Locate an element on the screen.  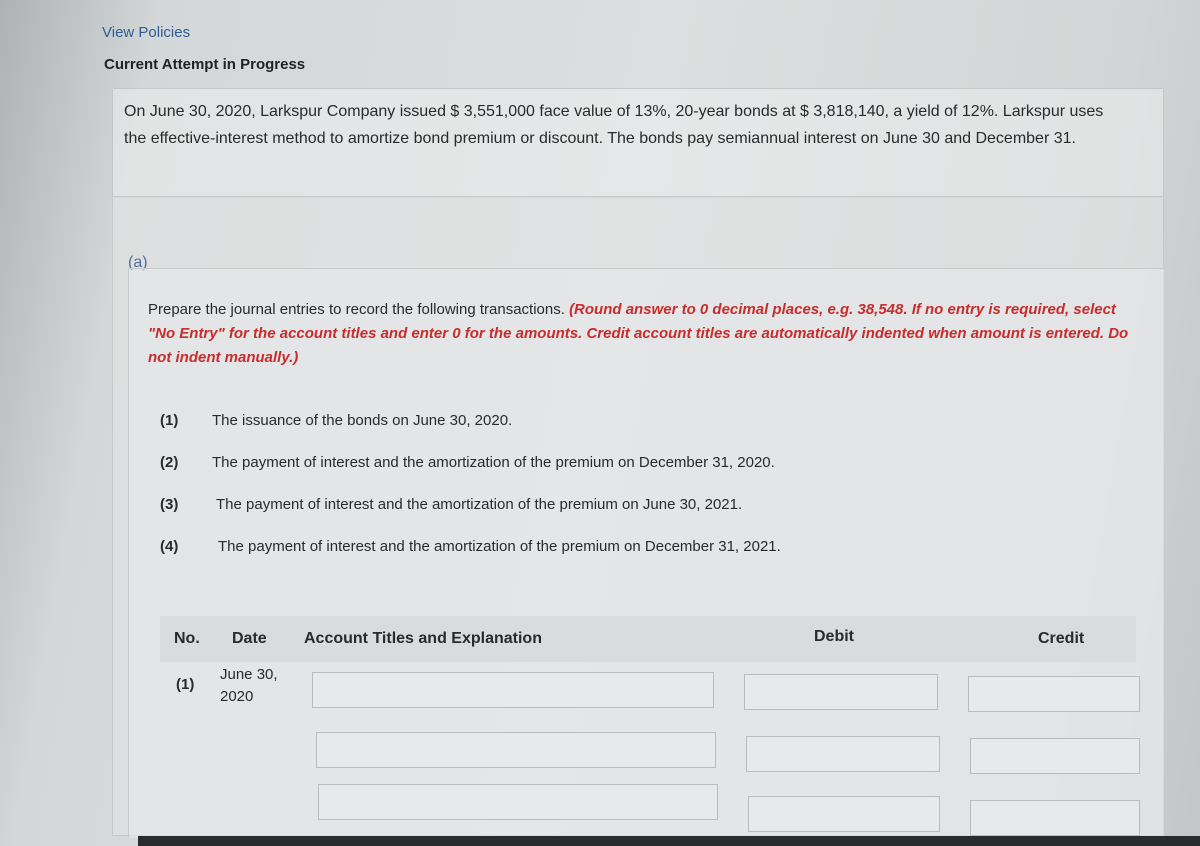
list-item-number: (1) is located at coordinates (169, 420).